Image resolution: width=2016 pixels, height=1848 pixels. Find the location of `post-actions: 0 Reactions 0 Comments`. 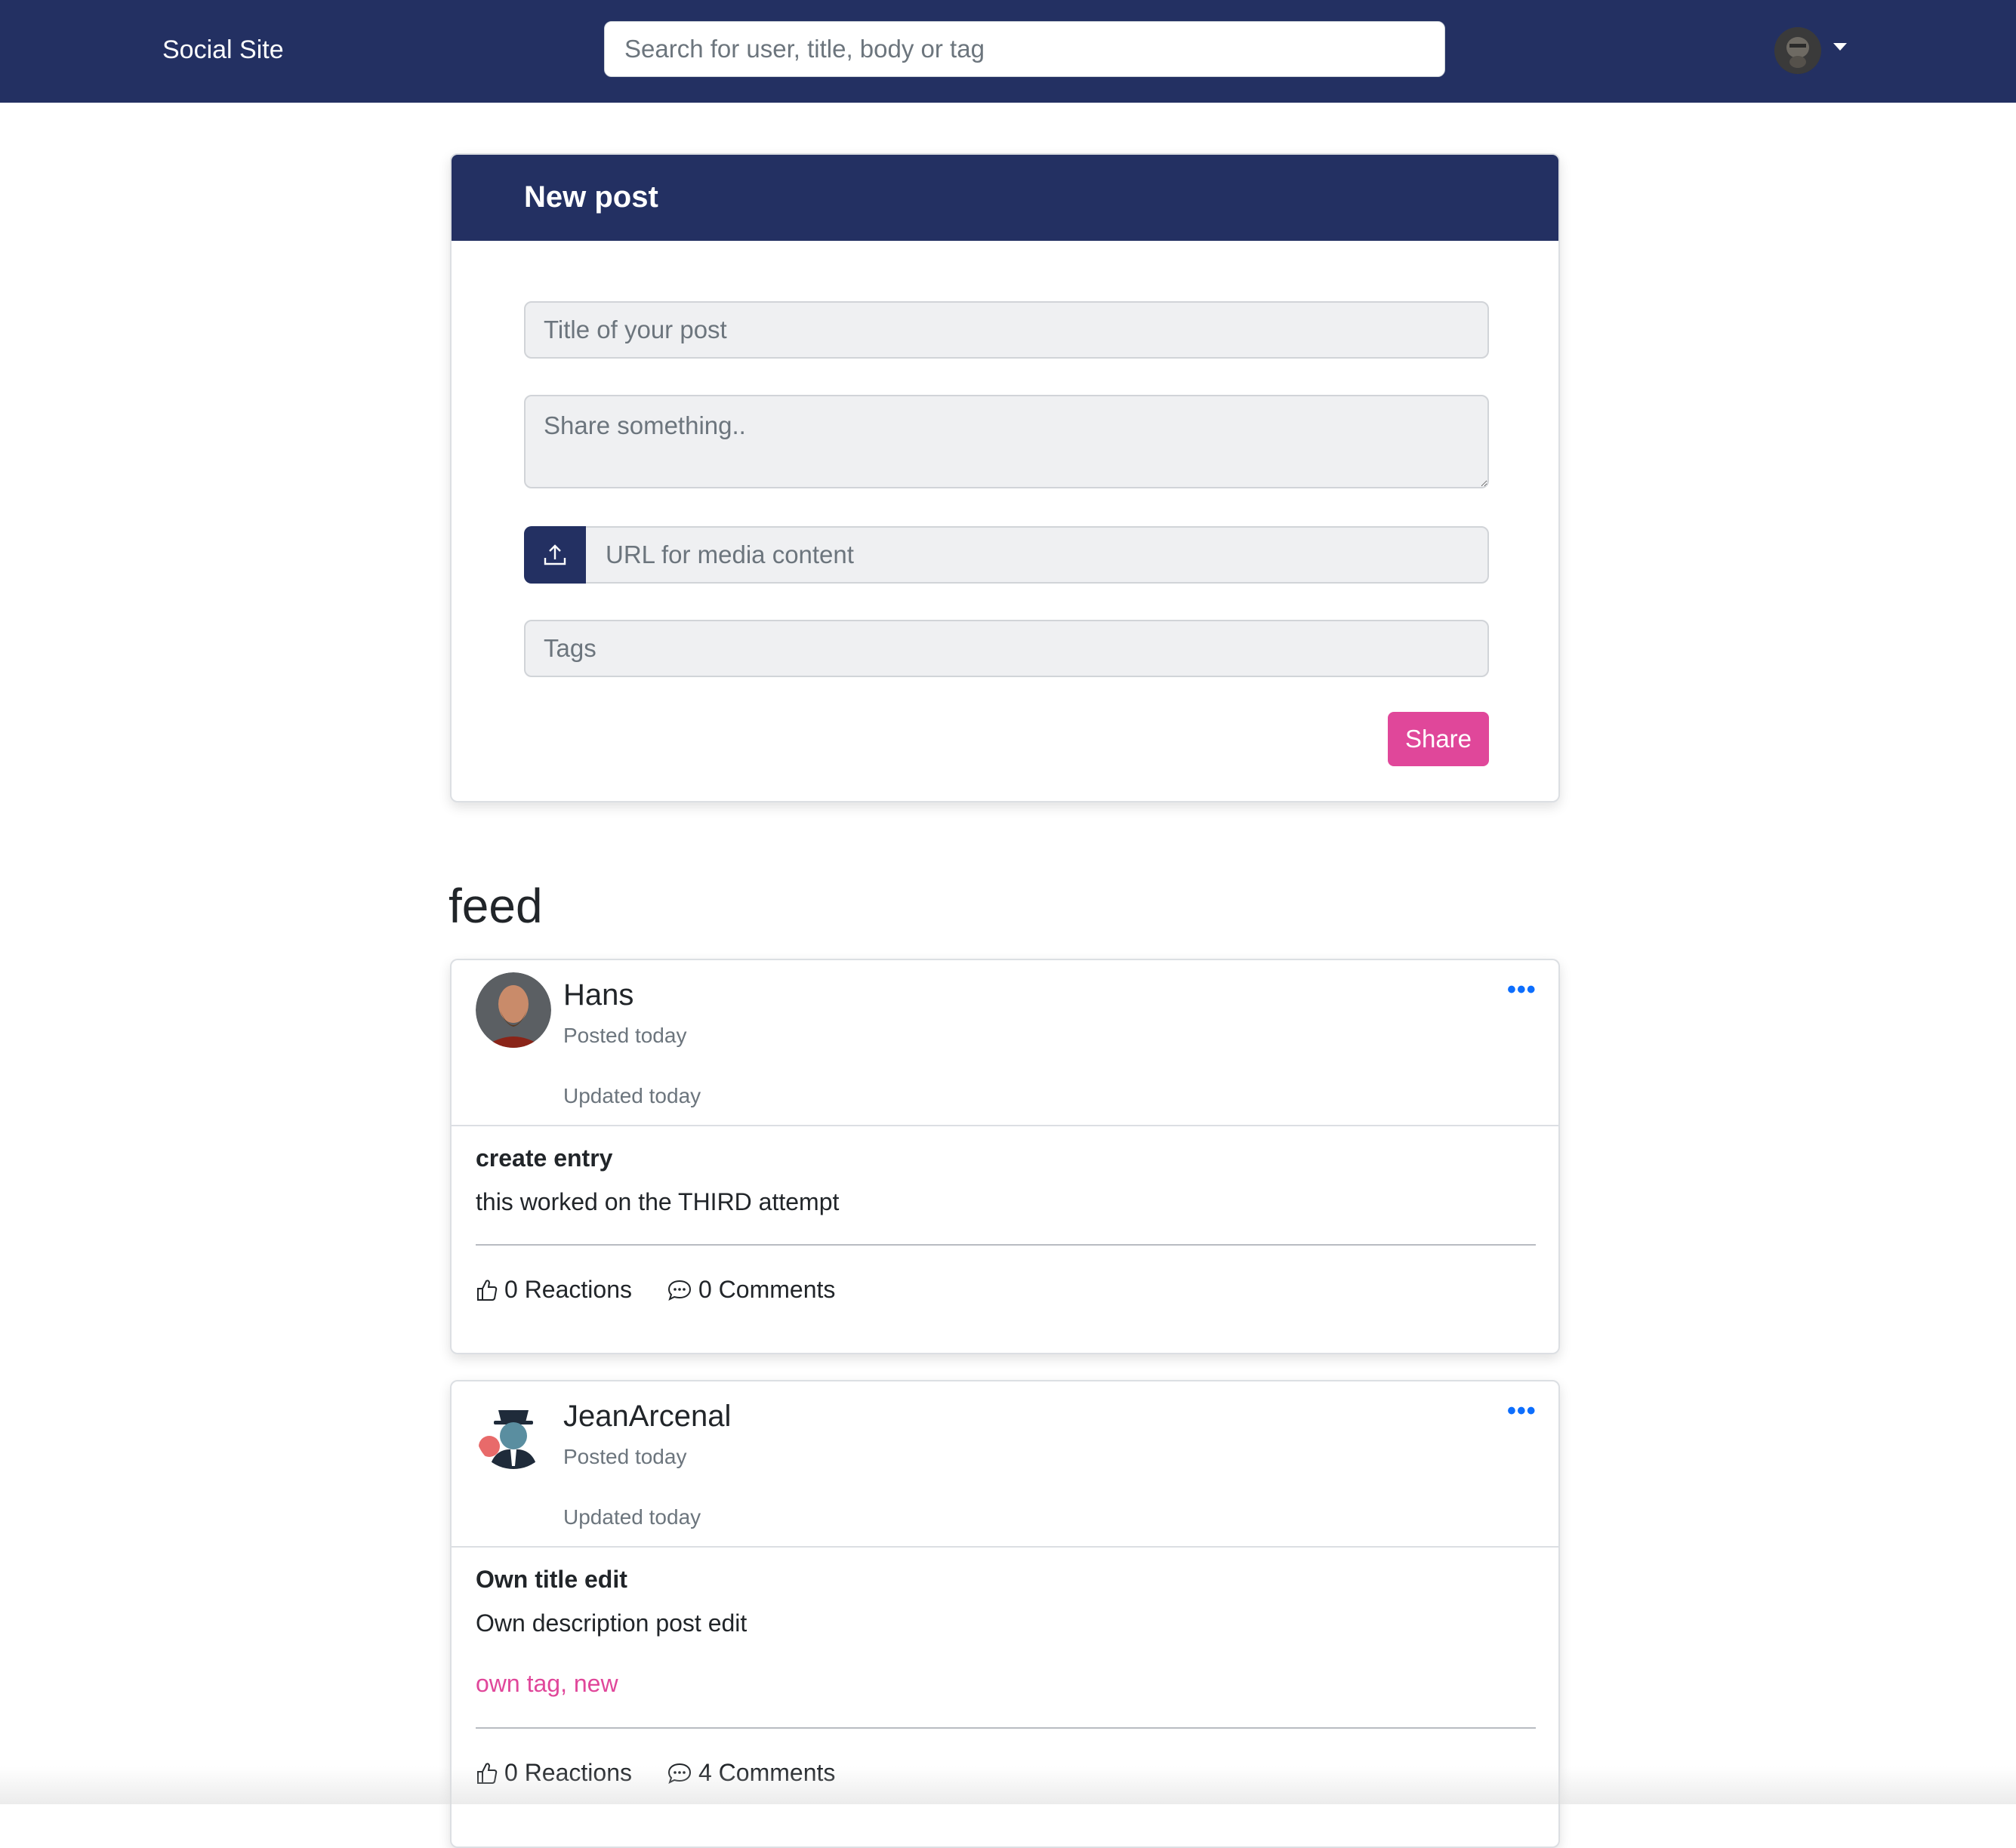

post-actions: 0 Reactions 0 Comments is located at coordinates (673, 1290).